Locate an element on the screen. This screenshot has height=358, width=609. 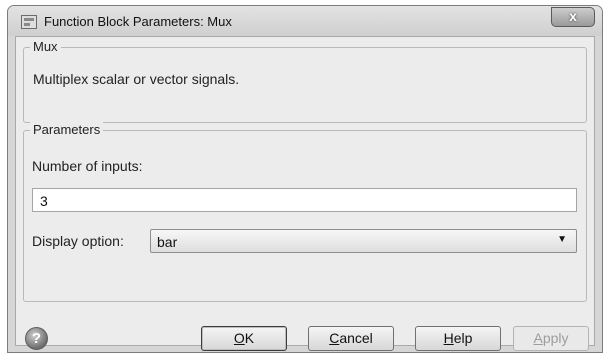
display-option-select: bar ▼ is located at coordinates (363, 241).